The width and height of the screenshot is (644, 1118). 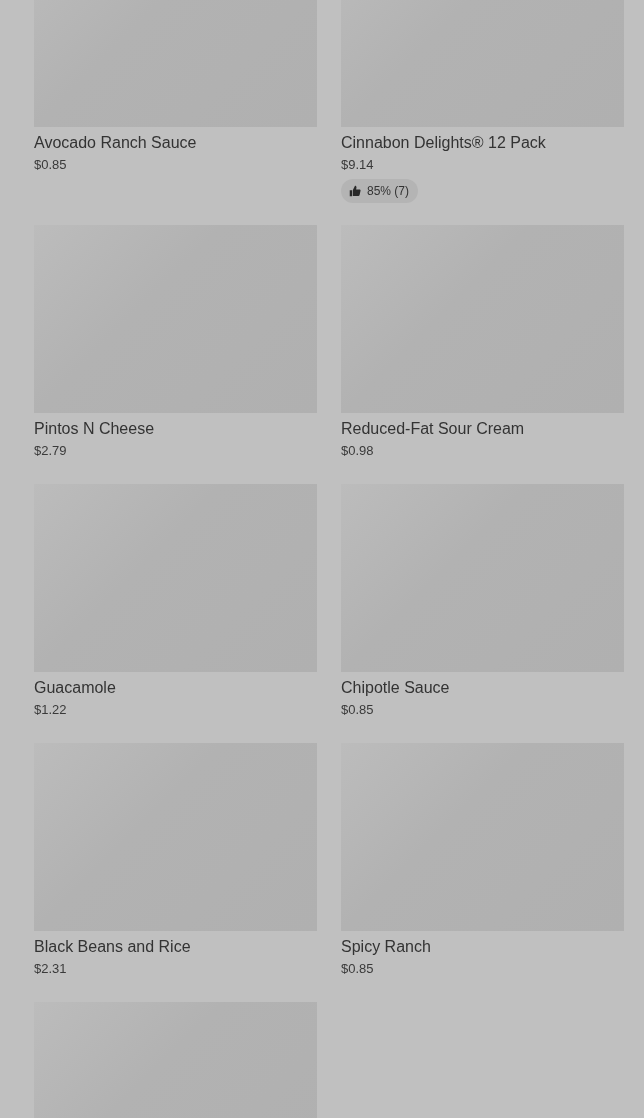 What do you see at coordinates (115, 143) in the screenshot?
I see `product-name: Avocado Ranch Sauce` at bounding box center [115, 143].